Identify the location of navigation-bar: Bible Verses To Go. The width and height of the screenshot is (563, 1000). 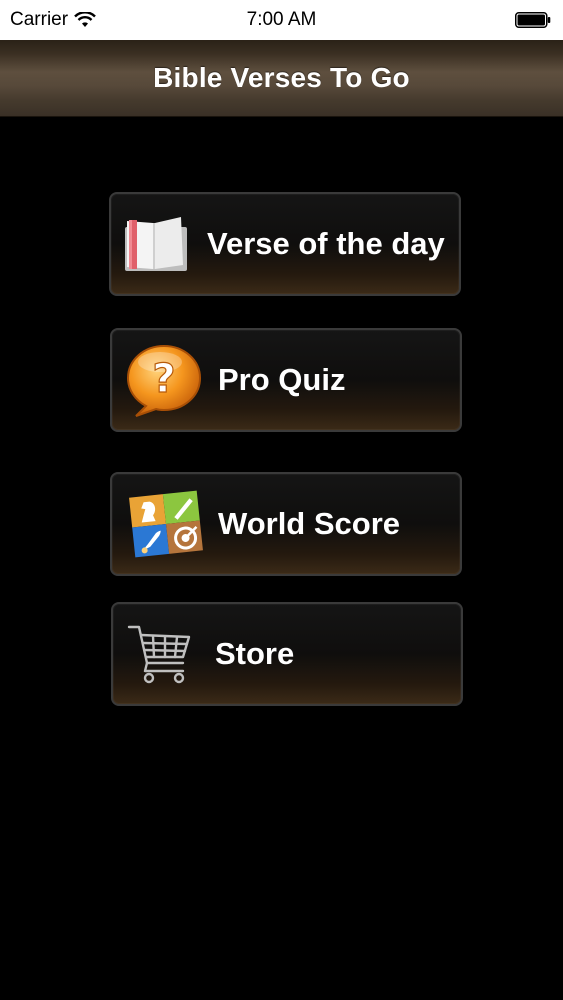
(281, 78).